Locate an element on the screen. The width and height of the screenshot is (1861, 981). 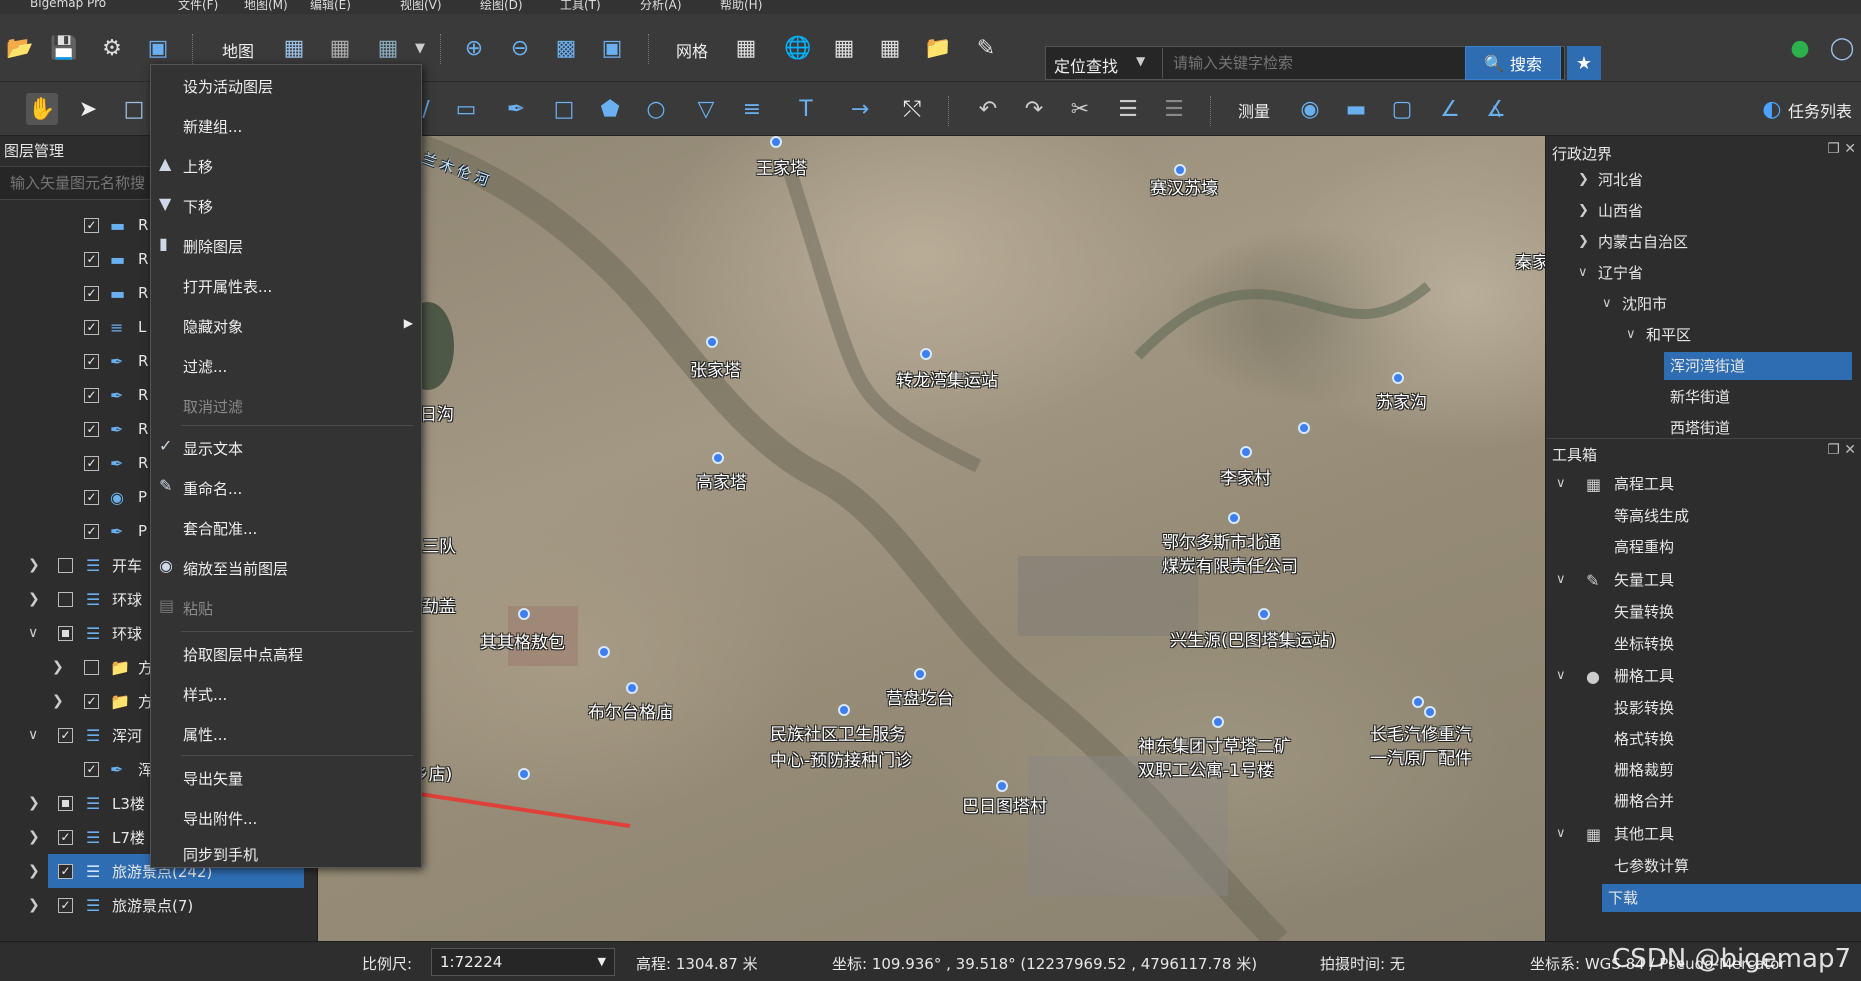
menu-delete-layer: ▮ 删除图层 is located at coordinates (287, 245).